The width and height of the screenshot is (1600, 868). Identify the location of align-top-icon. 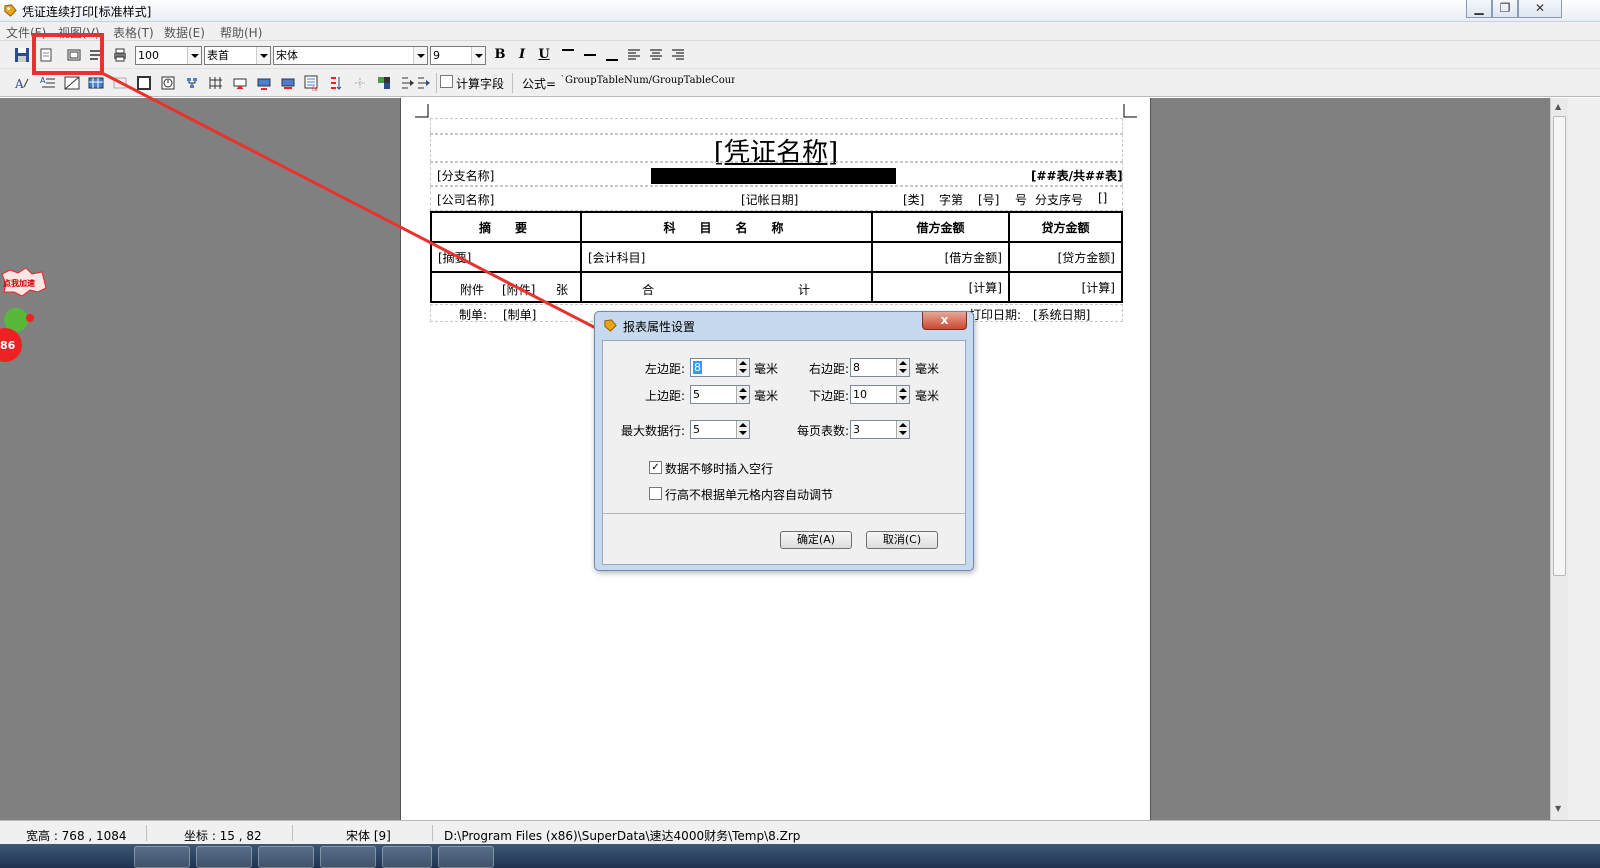
(568, 55).